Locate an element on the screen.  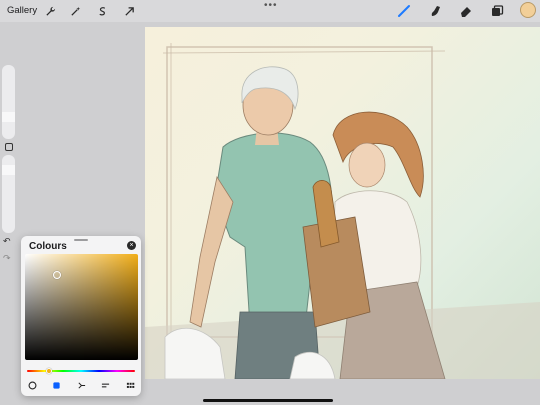
value-icon is located at coordinates (106, 385).